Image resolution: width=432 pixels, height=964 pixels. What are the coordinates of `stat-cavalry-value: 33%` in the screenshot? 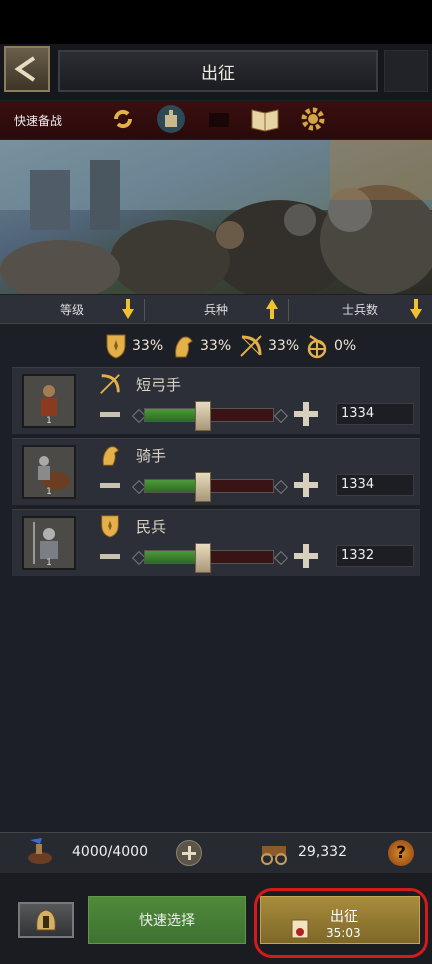 It's located at (216, 346).